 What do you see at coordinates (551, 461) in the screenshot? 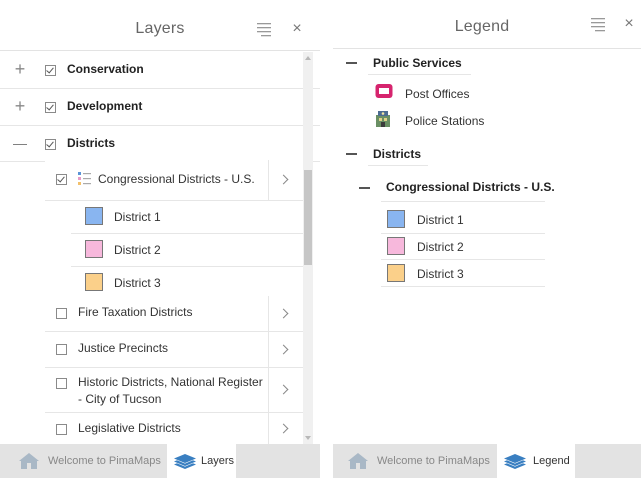
I see `tab-label: Legend` at bounding box center [551, 461].